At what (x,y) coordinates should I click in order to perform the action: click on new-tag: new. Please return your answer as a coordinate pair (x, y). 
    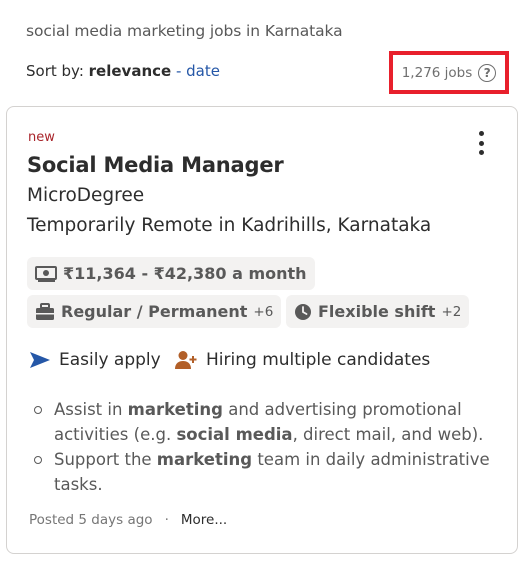
    Looking at the image, I should click on (41, 137).